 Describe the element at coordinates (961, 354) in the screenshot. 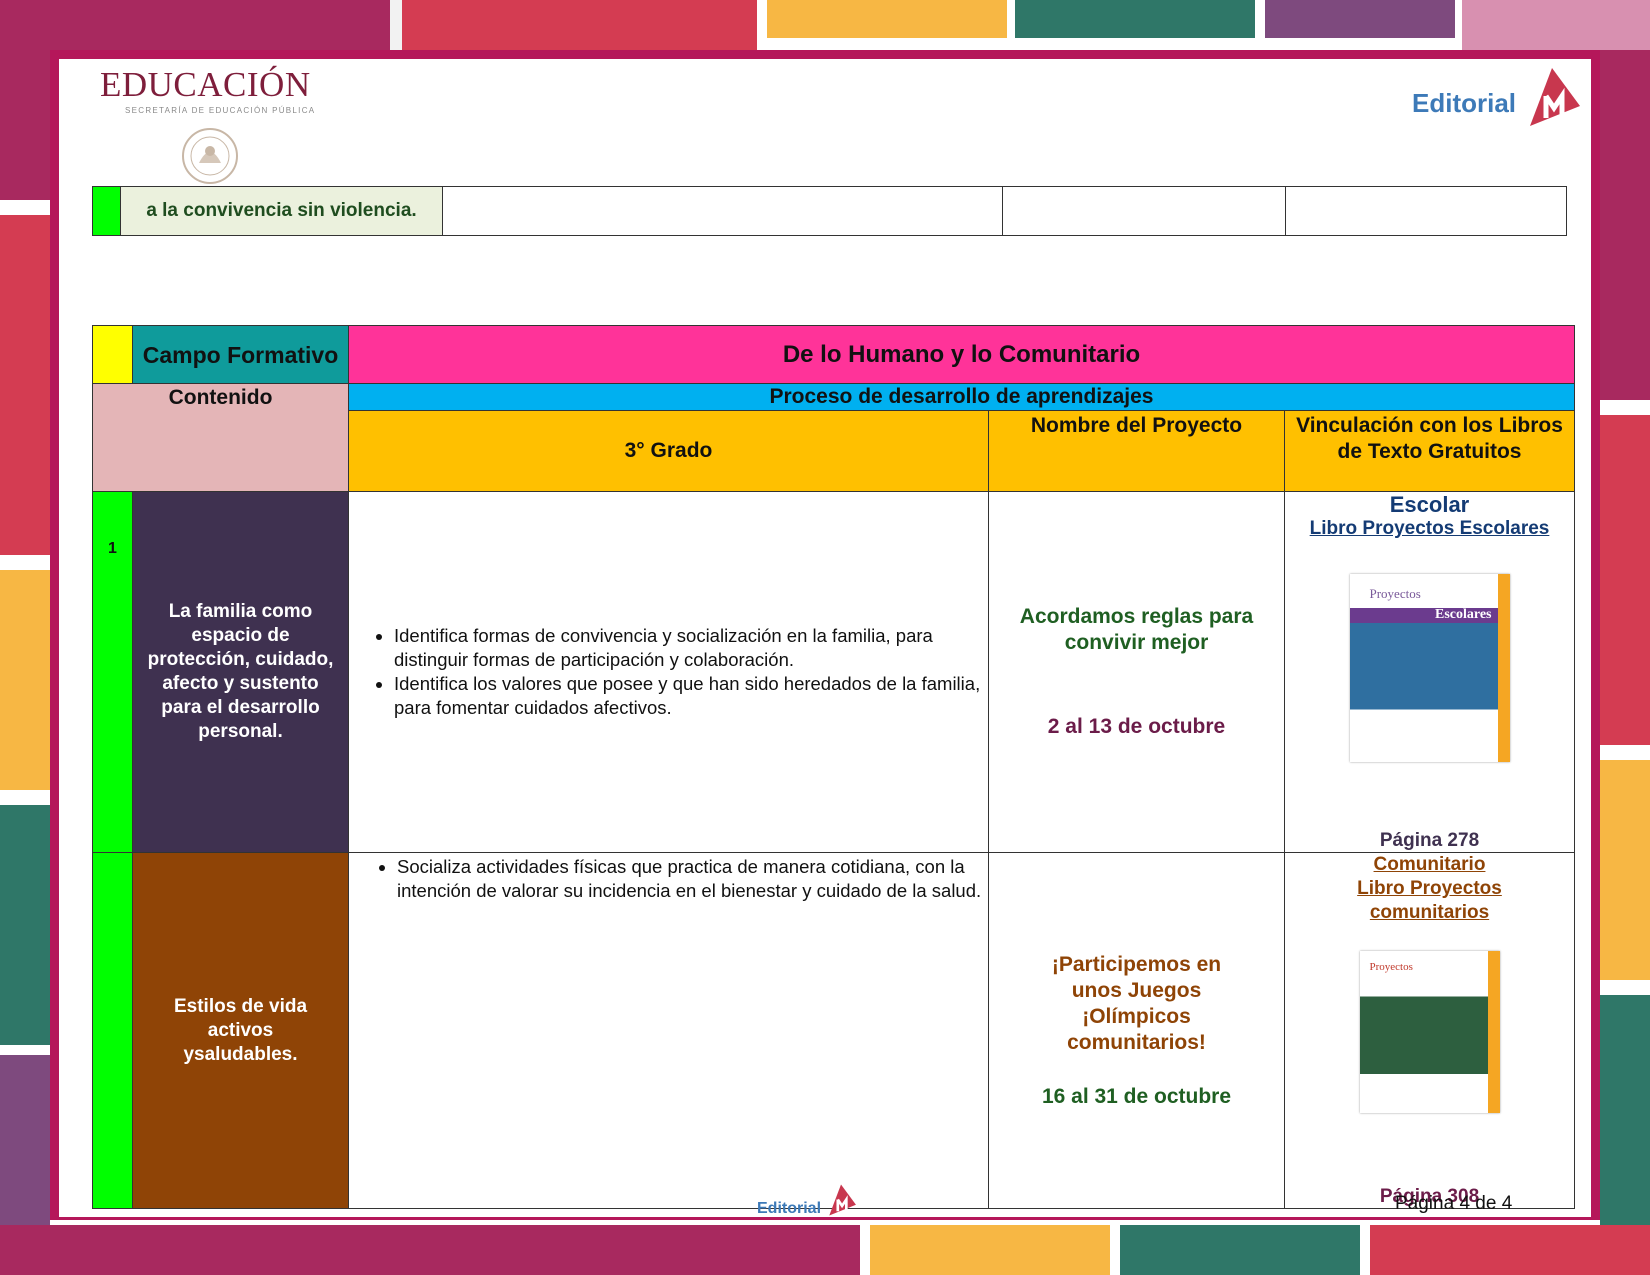

I see `campo-formativo-name: De lo Humano y lo Comunitario` at that location.